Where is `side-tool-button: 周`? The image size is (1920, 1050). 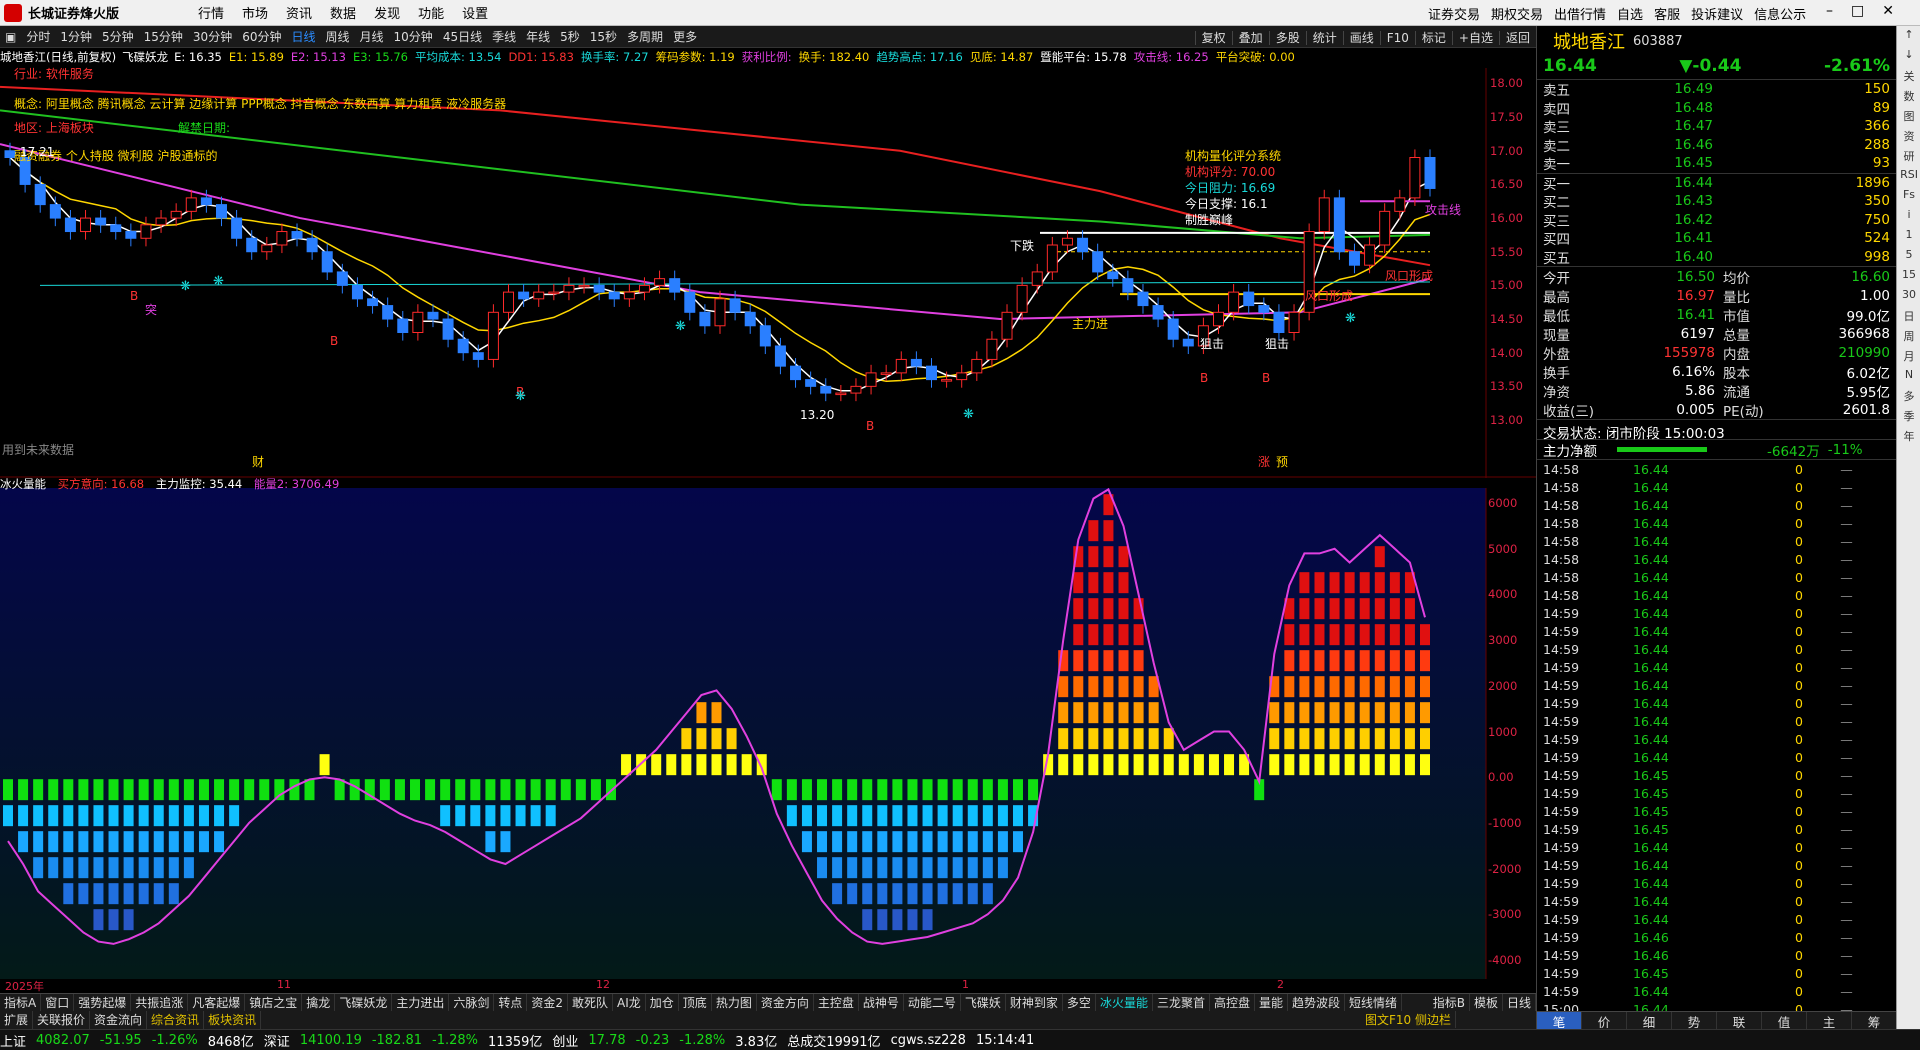
side-tool-button: 周 is located at coordinates (1909, 337).